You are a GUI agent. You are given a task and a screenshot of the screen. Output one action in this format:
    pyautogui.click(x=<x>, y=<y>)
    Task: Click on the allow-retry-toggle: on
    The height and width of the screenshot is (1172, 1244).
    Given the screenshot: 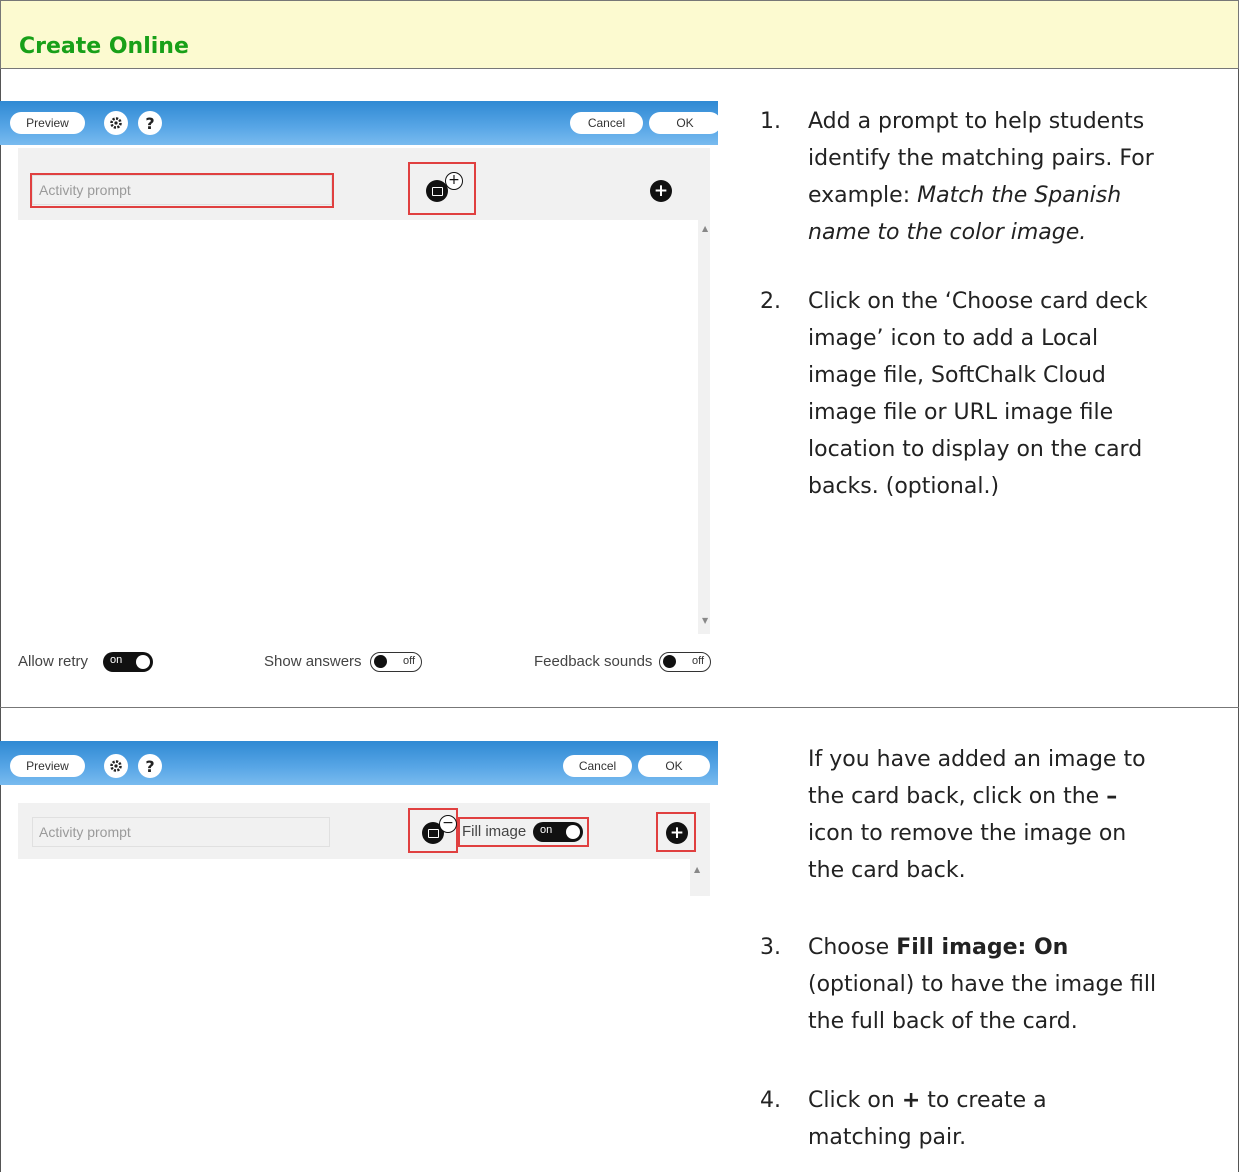 What is the action you would take?
    pyautogui.click(x=128, y=662)
    